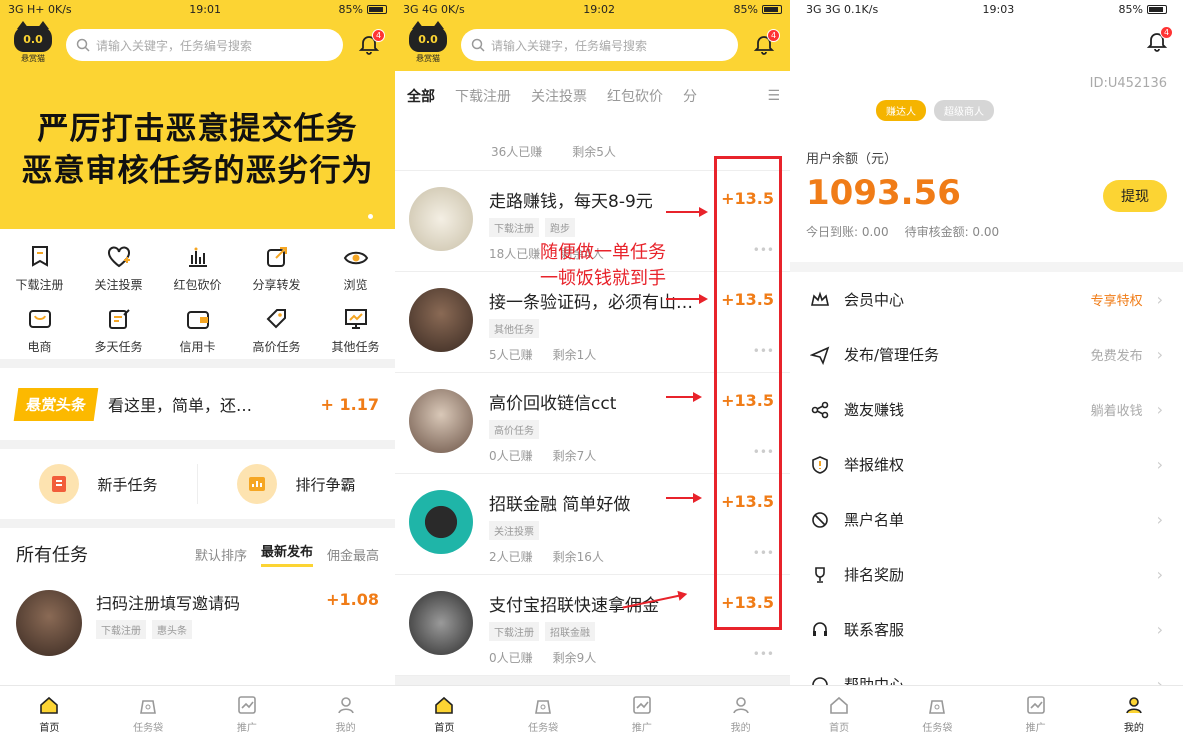  Describe the element at coordinates (986, 354) in the screenshot. I see `menu-publish: 发布/管理任务 免费发布 ›` at that location.